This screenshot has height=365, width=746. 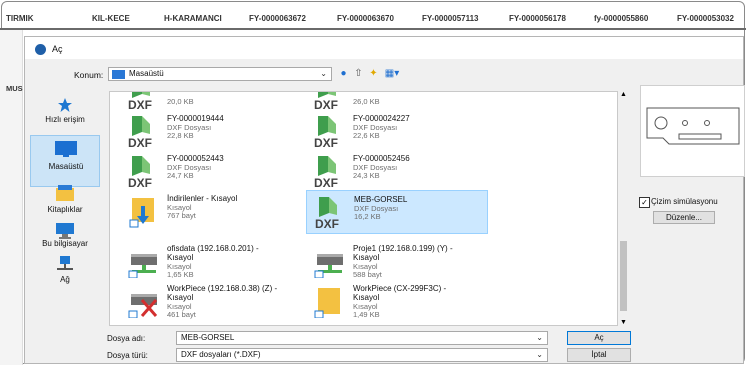 I want to click on file-list-scrollbar: ▲ ▼, so click(x=623, y=208).